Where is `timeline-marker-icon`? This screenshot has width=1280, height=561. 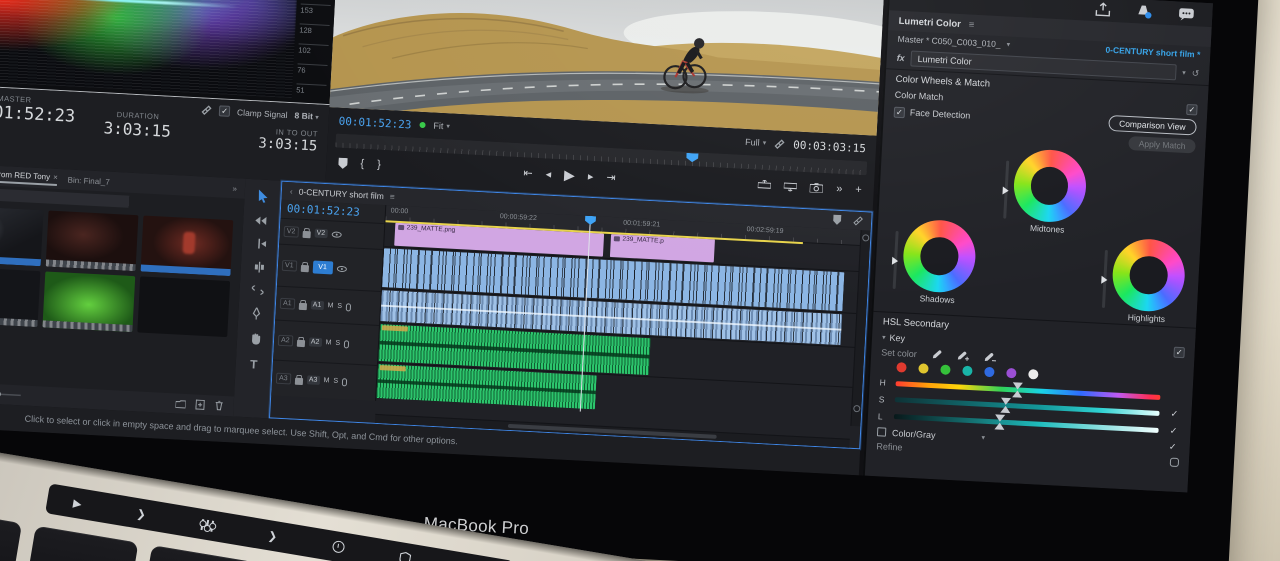
timeline-marker-icon is located at coordinates (837, 219).